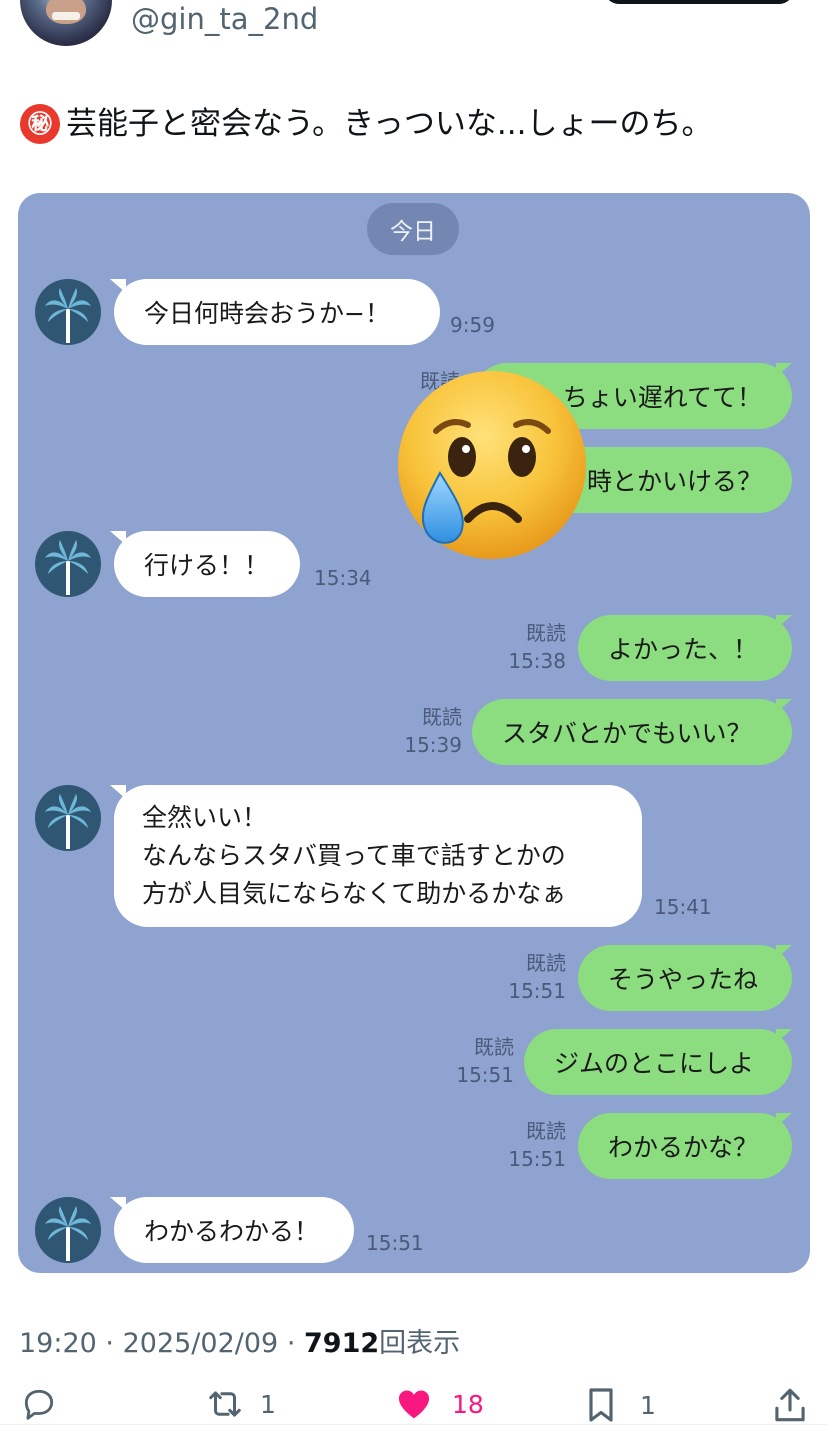  I want to click on message-bubble-in: わかるわかる！, so click(234, 1230).